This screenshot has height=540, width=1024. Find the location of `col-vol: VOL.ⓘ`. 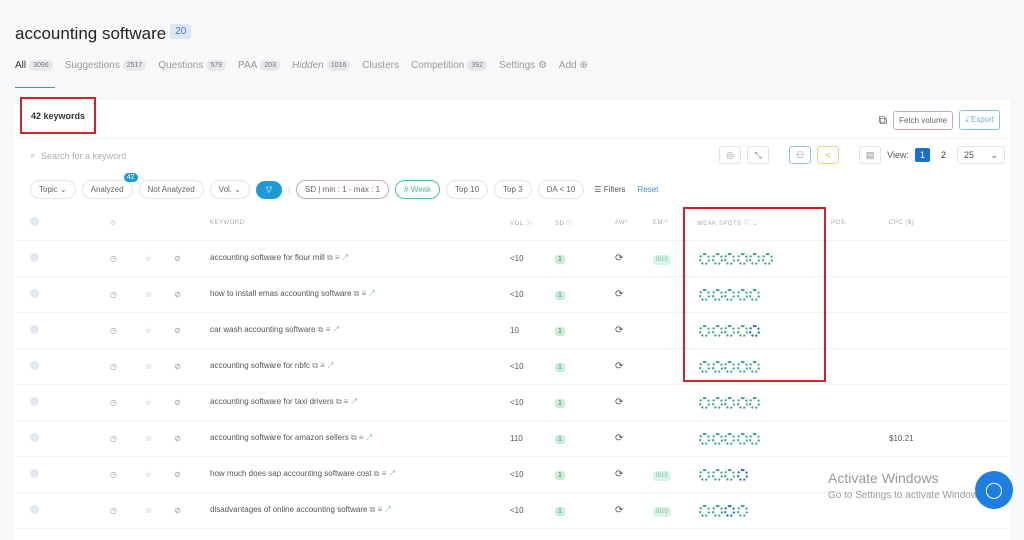

col-vol: VOL.ⓘ is located at coordinates (532, 223).